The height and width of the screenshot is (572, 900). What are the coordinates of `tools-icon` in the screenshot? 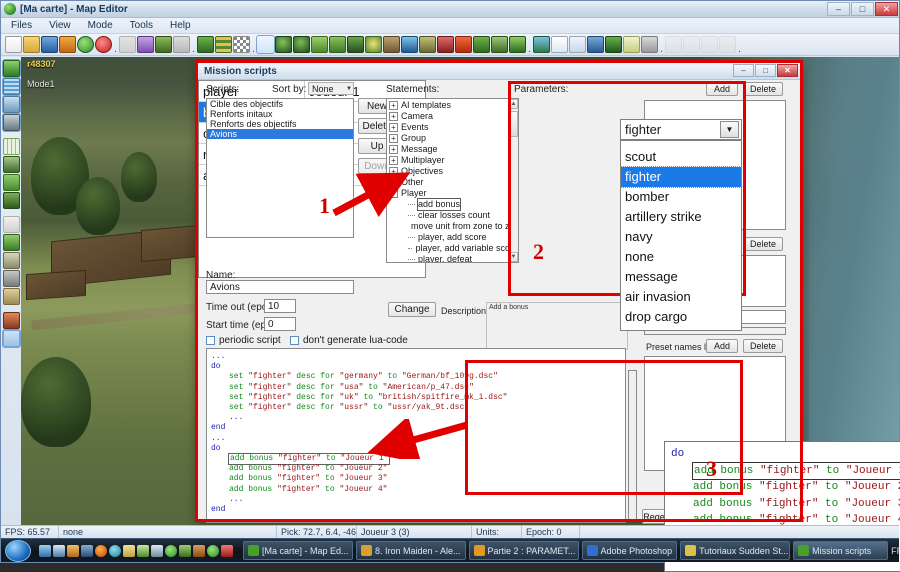 It's located at (649, 44).